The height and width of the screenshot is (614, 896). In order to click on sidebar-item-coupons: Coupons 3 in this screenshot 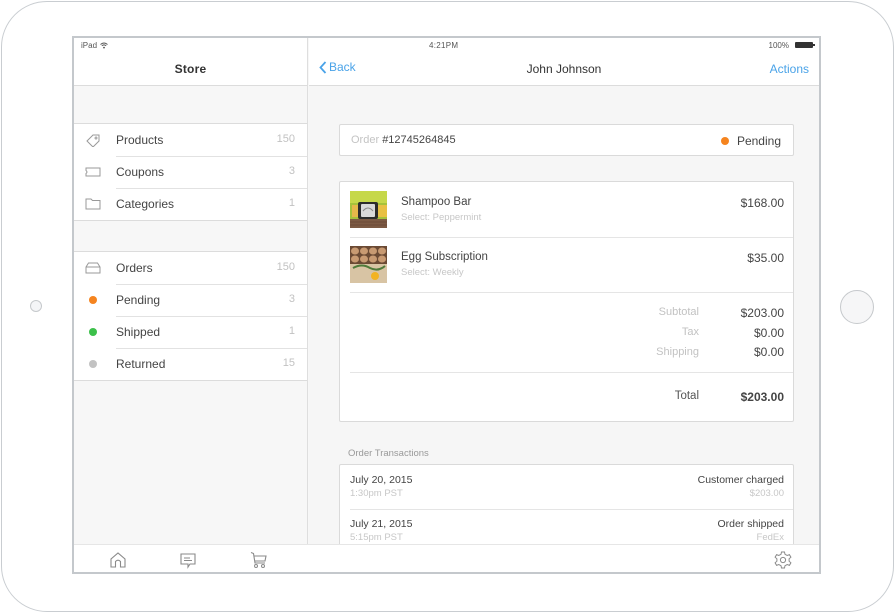, I will do `click(190, 172)`.